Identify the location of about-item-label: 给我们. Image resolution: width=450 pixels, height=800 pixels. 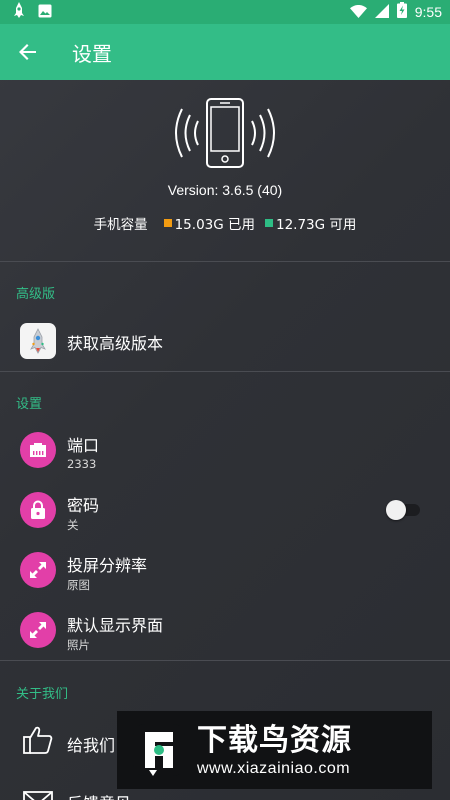
(91, 745).